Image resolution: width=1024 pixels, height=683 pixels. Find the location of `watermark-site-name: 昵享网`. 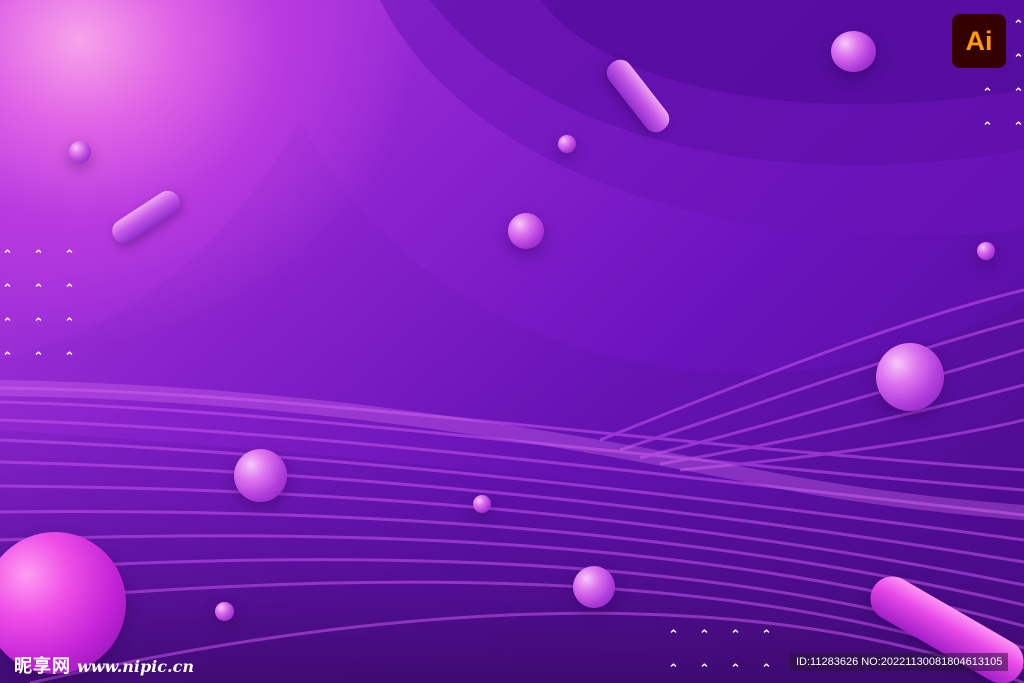

watermark-site-name: 昵享网 is located at coordinates (42, 666).